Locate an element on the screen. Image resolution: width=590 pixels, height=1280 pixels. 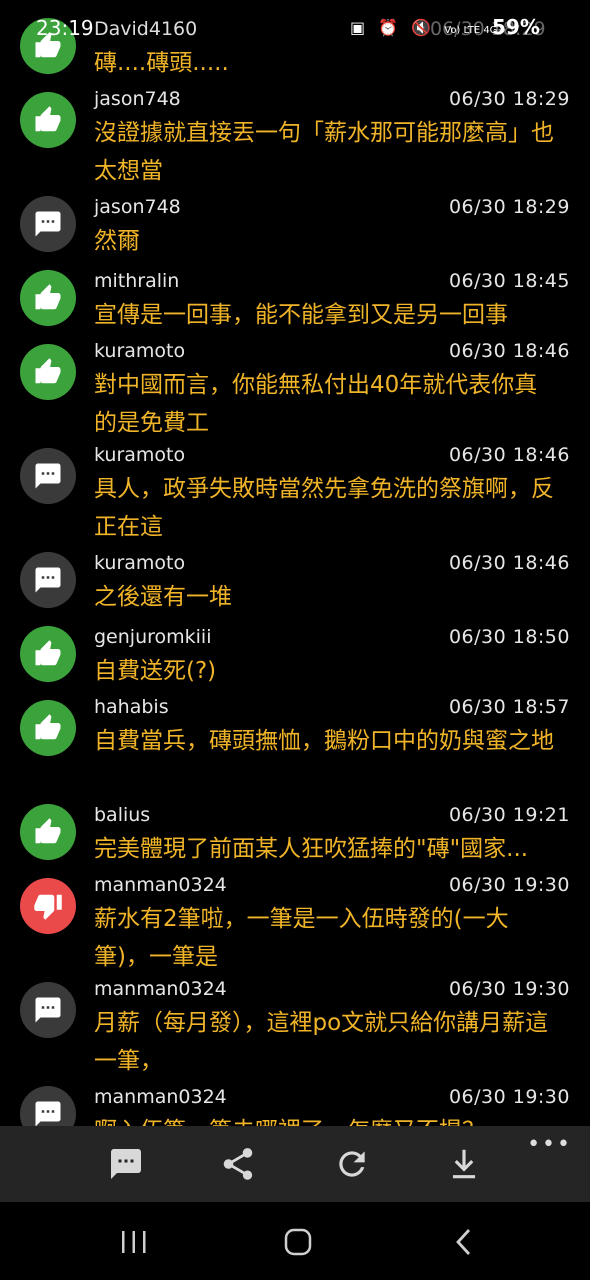
refresh-icon is located at coordinates (352, 1164).